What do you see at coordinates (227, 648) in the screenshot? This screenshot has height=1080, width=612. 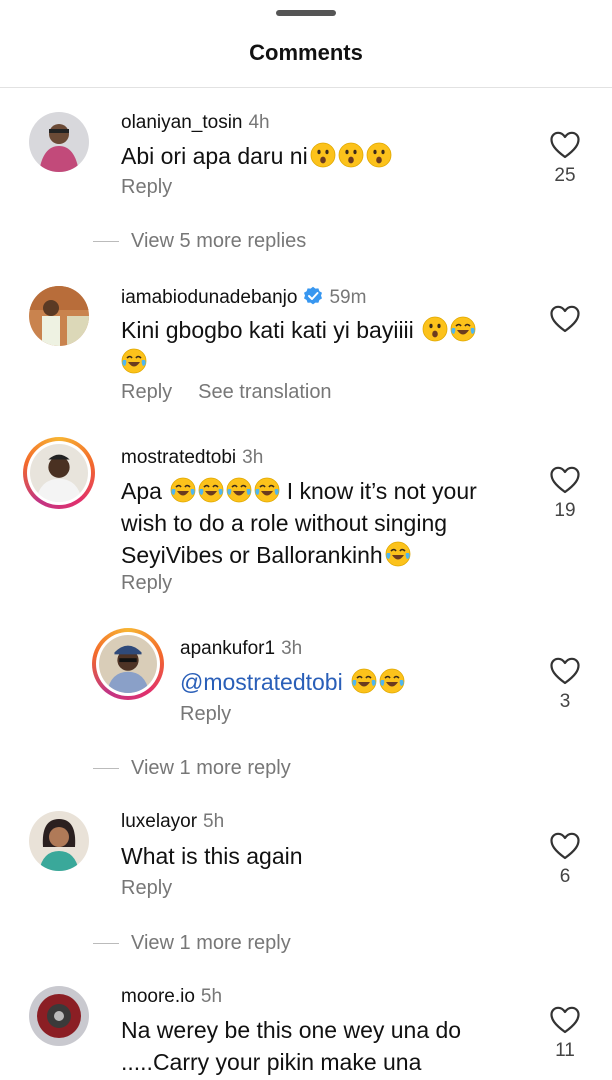 I see `username: apankufor1` at bounding box center [227, 648].